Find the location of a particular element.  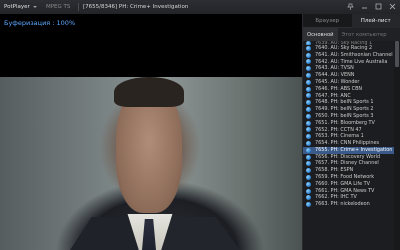

stream-format: MPEG TS is located at coordinates (58, 7).